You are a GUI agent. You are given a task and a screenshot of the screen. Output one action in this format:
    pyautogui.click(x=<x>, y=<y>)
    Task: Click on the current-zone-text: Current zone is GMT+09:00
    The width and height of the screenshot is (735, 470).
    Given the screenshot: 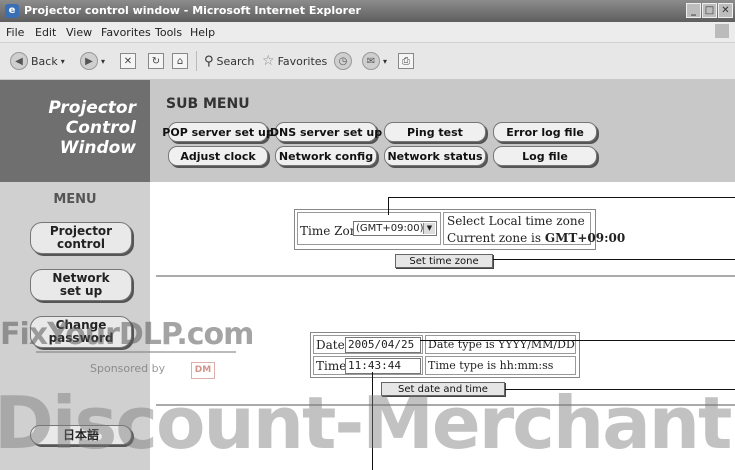 What is the action you would take?
    pyautogui.click(x=536, y=238)
    